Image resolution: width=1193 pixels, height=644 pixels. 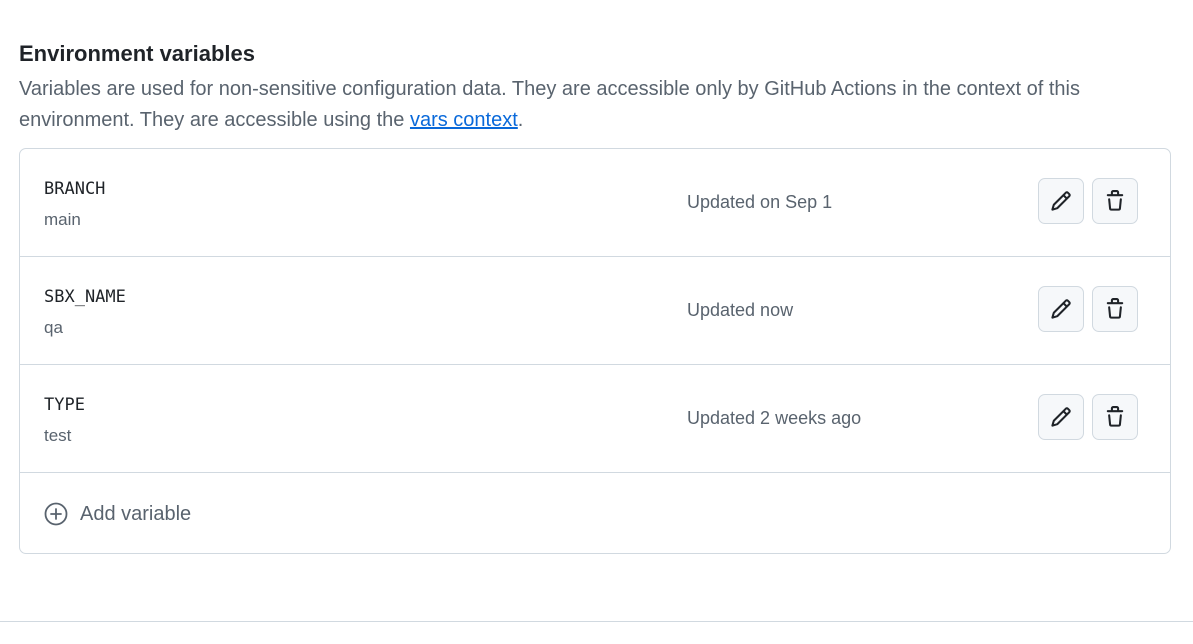 I want to click on variable-name: SBX_NAME, so click(x=85, y=297).